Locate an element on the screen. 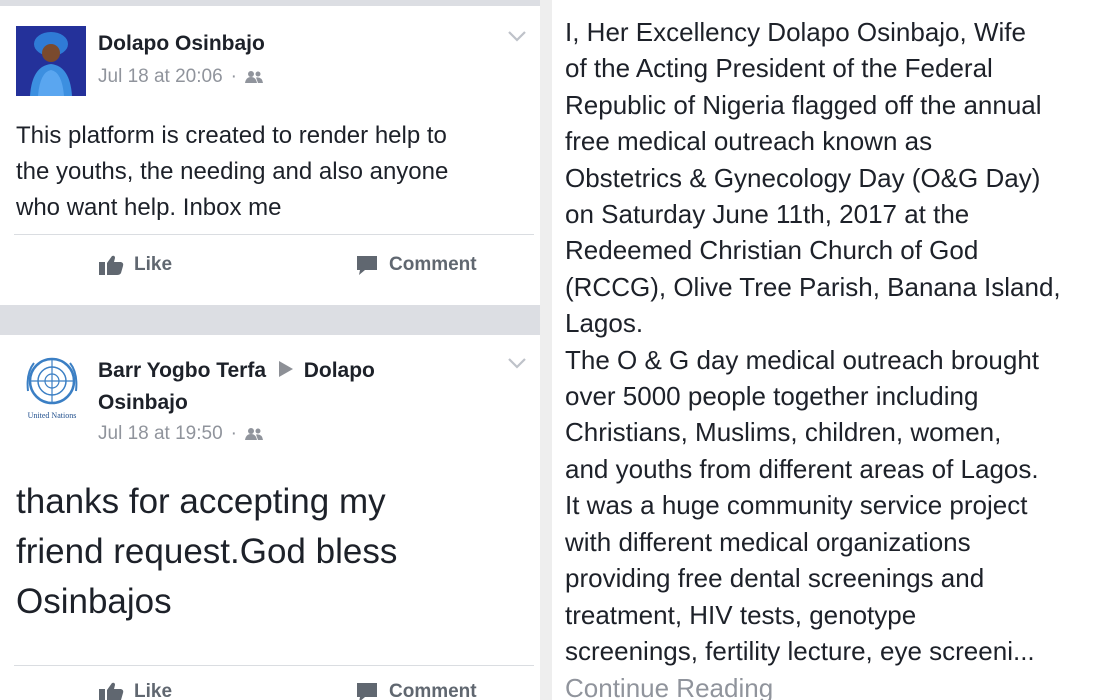  avatar-caption: United Nations is located at coordinates (52, 415).